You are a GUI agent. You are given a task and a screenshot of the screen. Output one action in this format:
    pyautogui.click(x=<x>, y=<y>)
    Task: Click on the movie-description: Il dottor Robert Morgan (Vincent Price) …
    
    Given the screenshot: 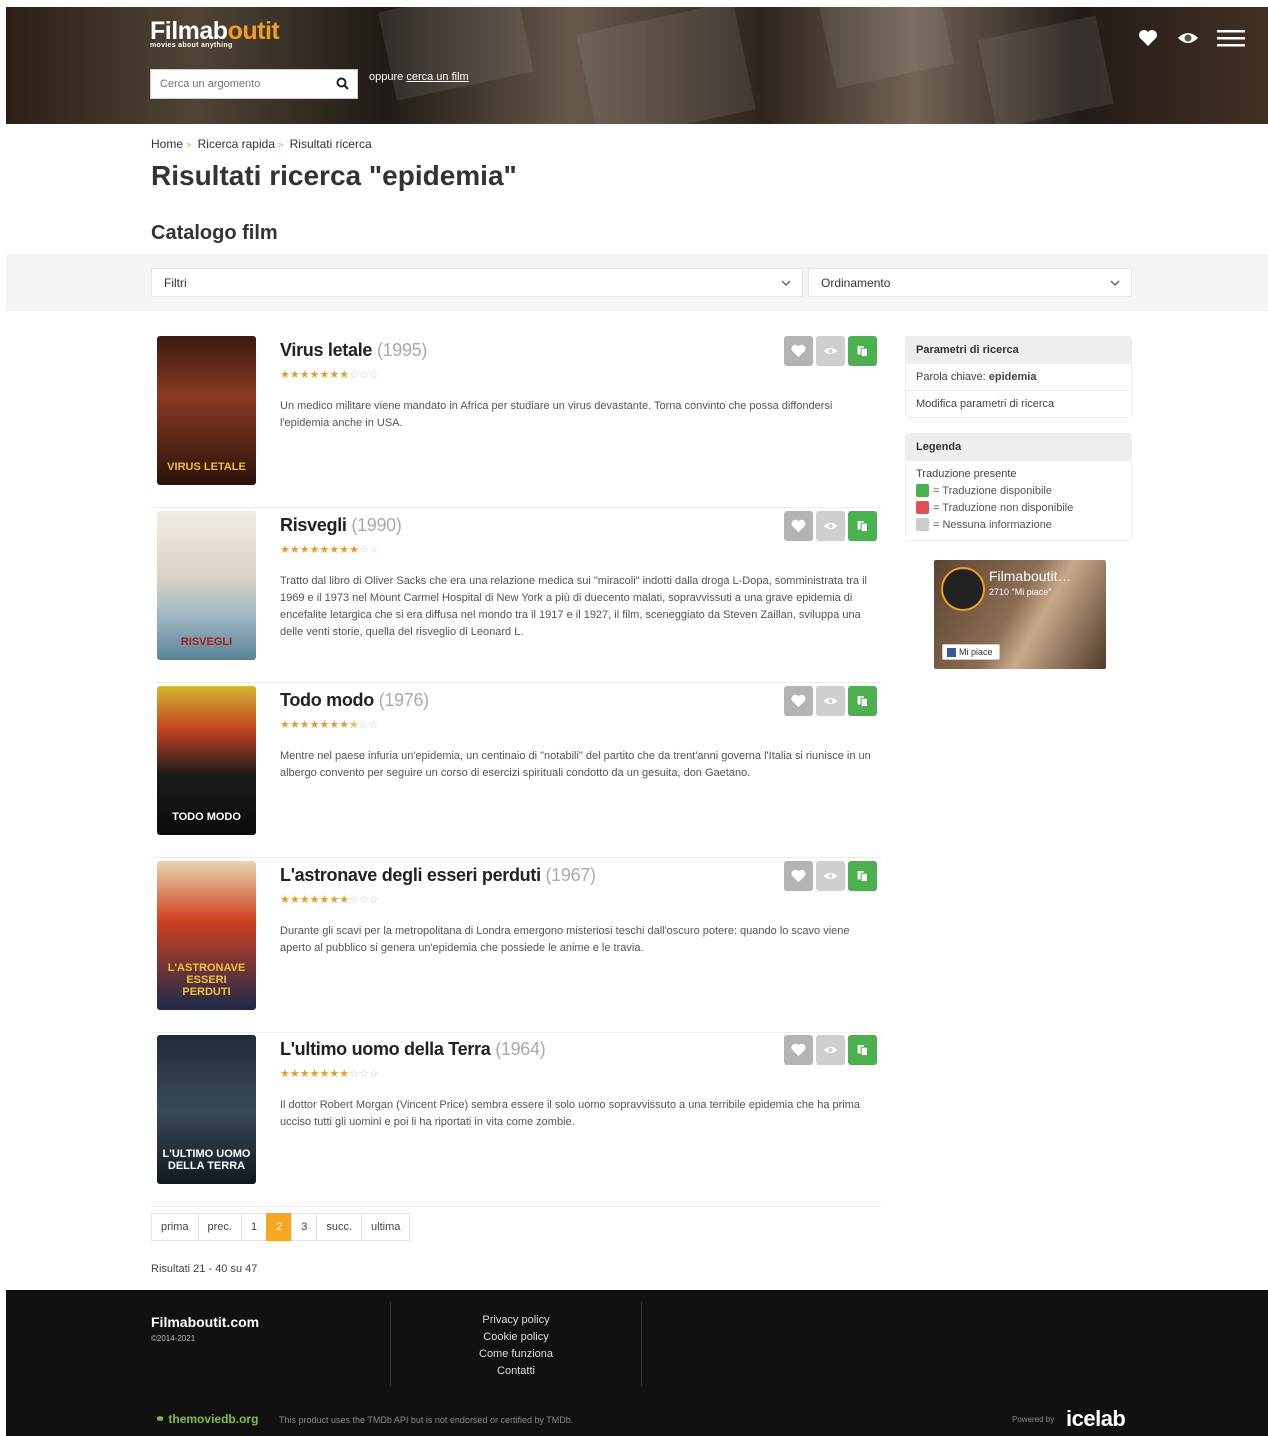 What is the action you would take?
    pyautogui.click(x=570, y=1113)
    